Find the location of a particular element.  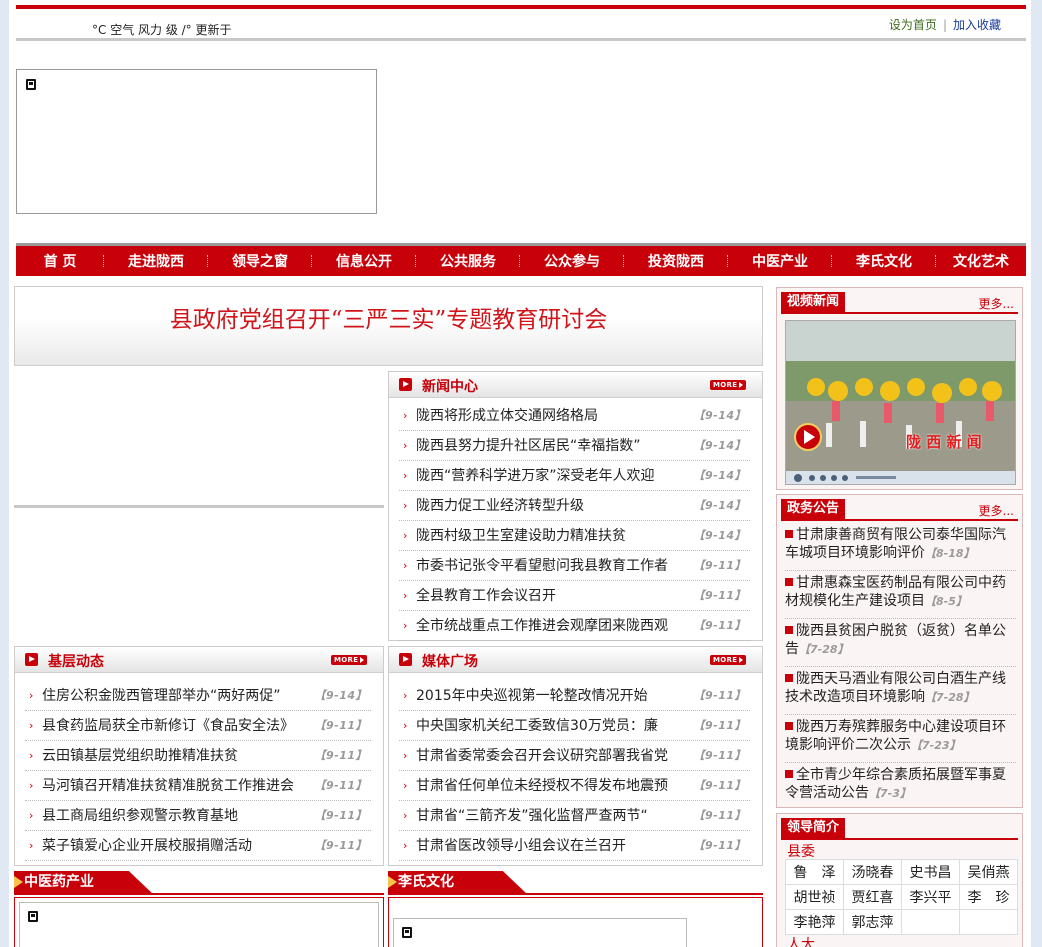

list-item: › 甘肃省“三箭齐发”强化监督严查两节“ 【9-11】 is located at coordinates (574, 816).